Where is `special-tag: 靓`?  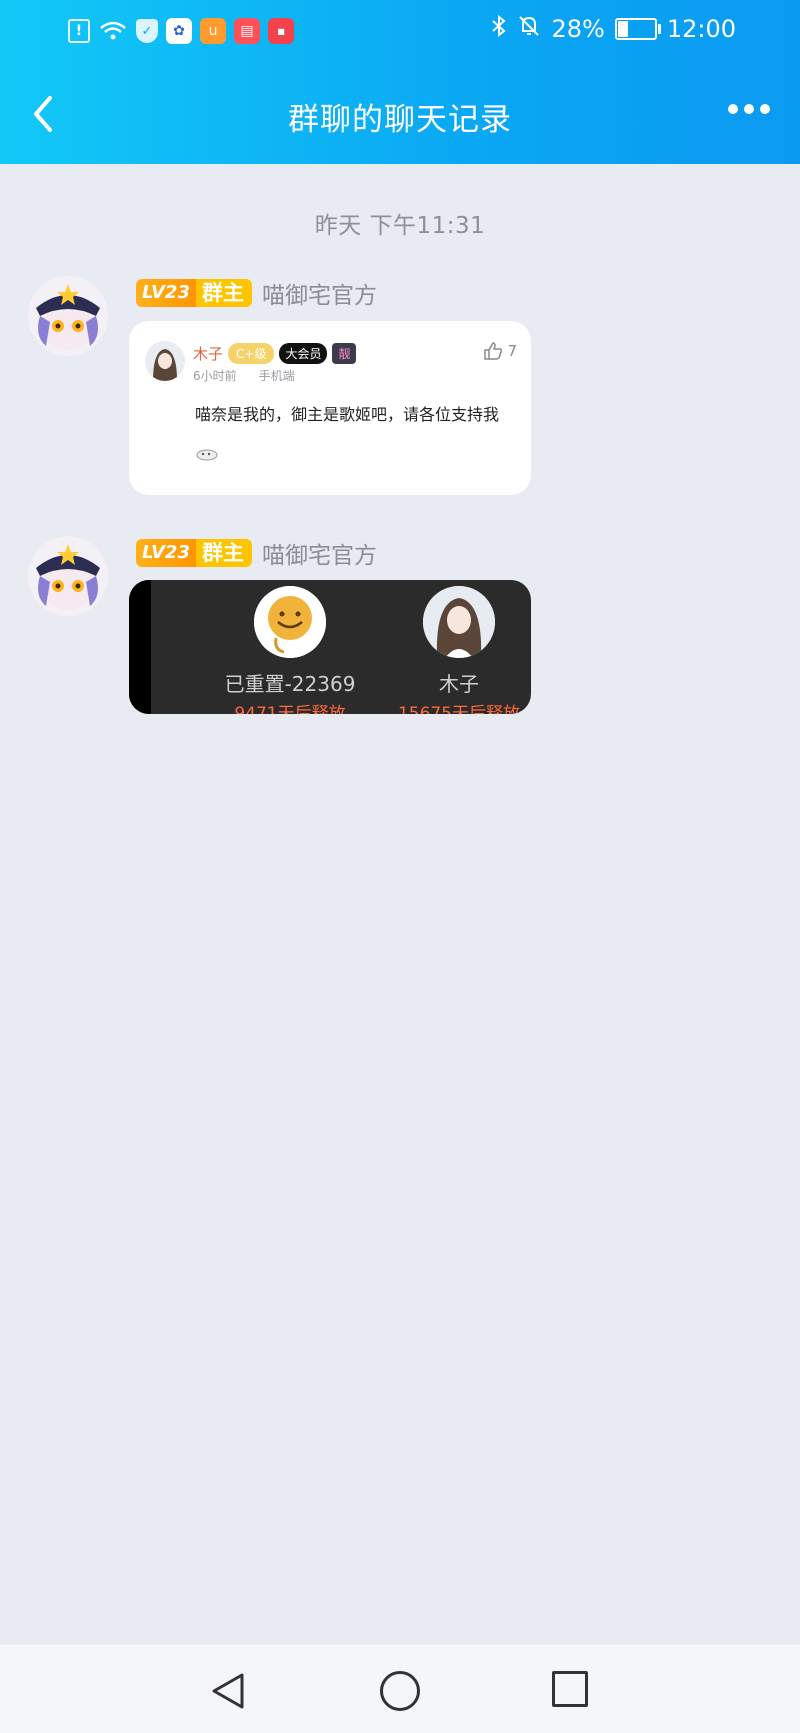
special-tag: 靓 is located at coordinates (344, 353).